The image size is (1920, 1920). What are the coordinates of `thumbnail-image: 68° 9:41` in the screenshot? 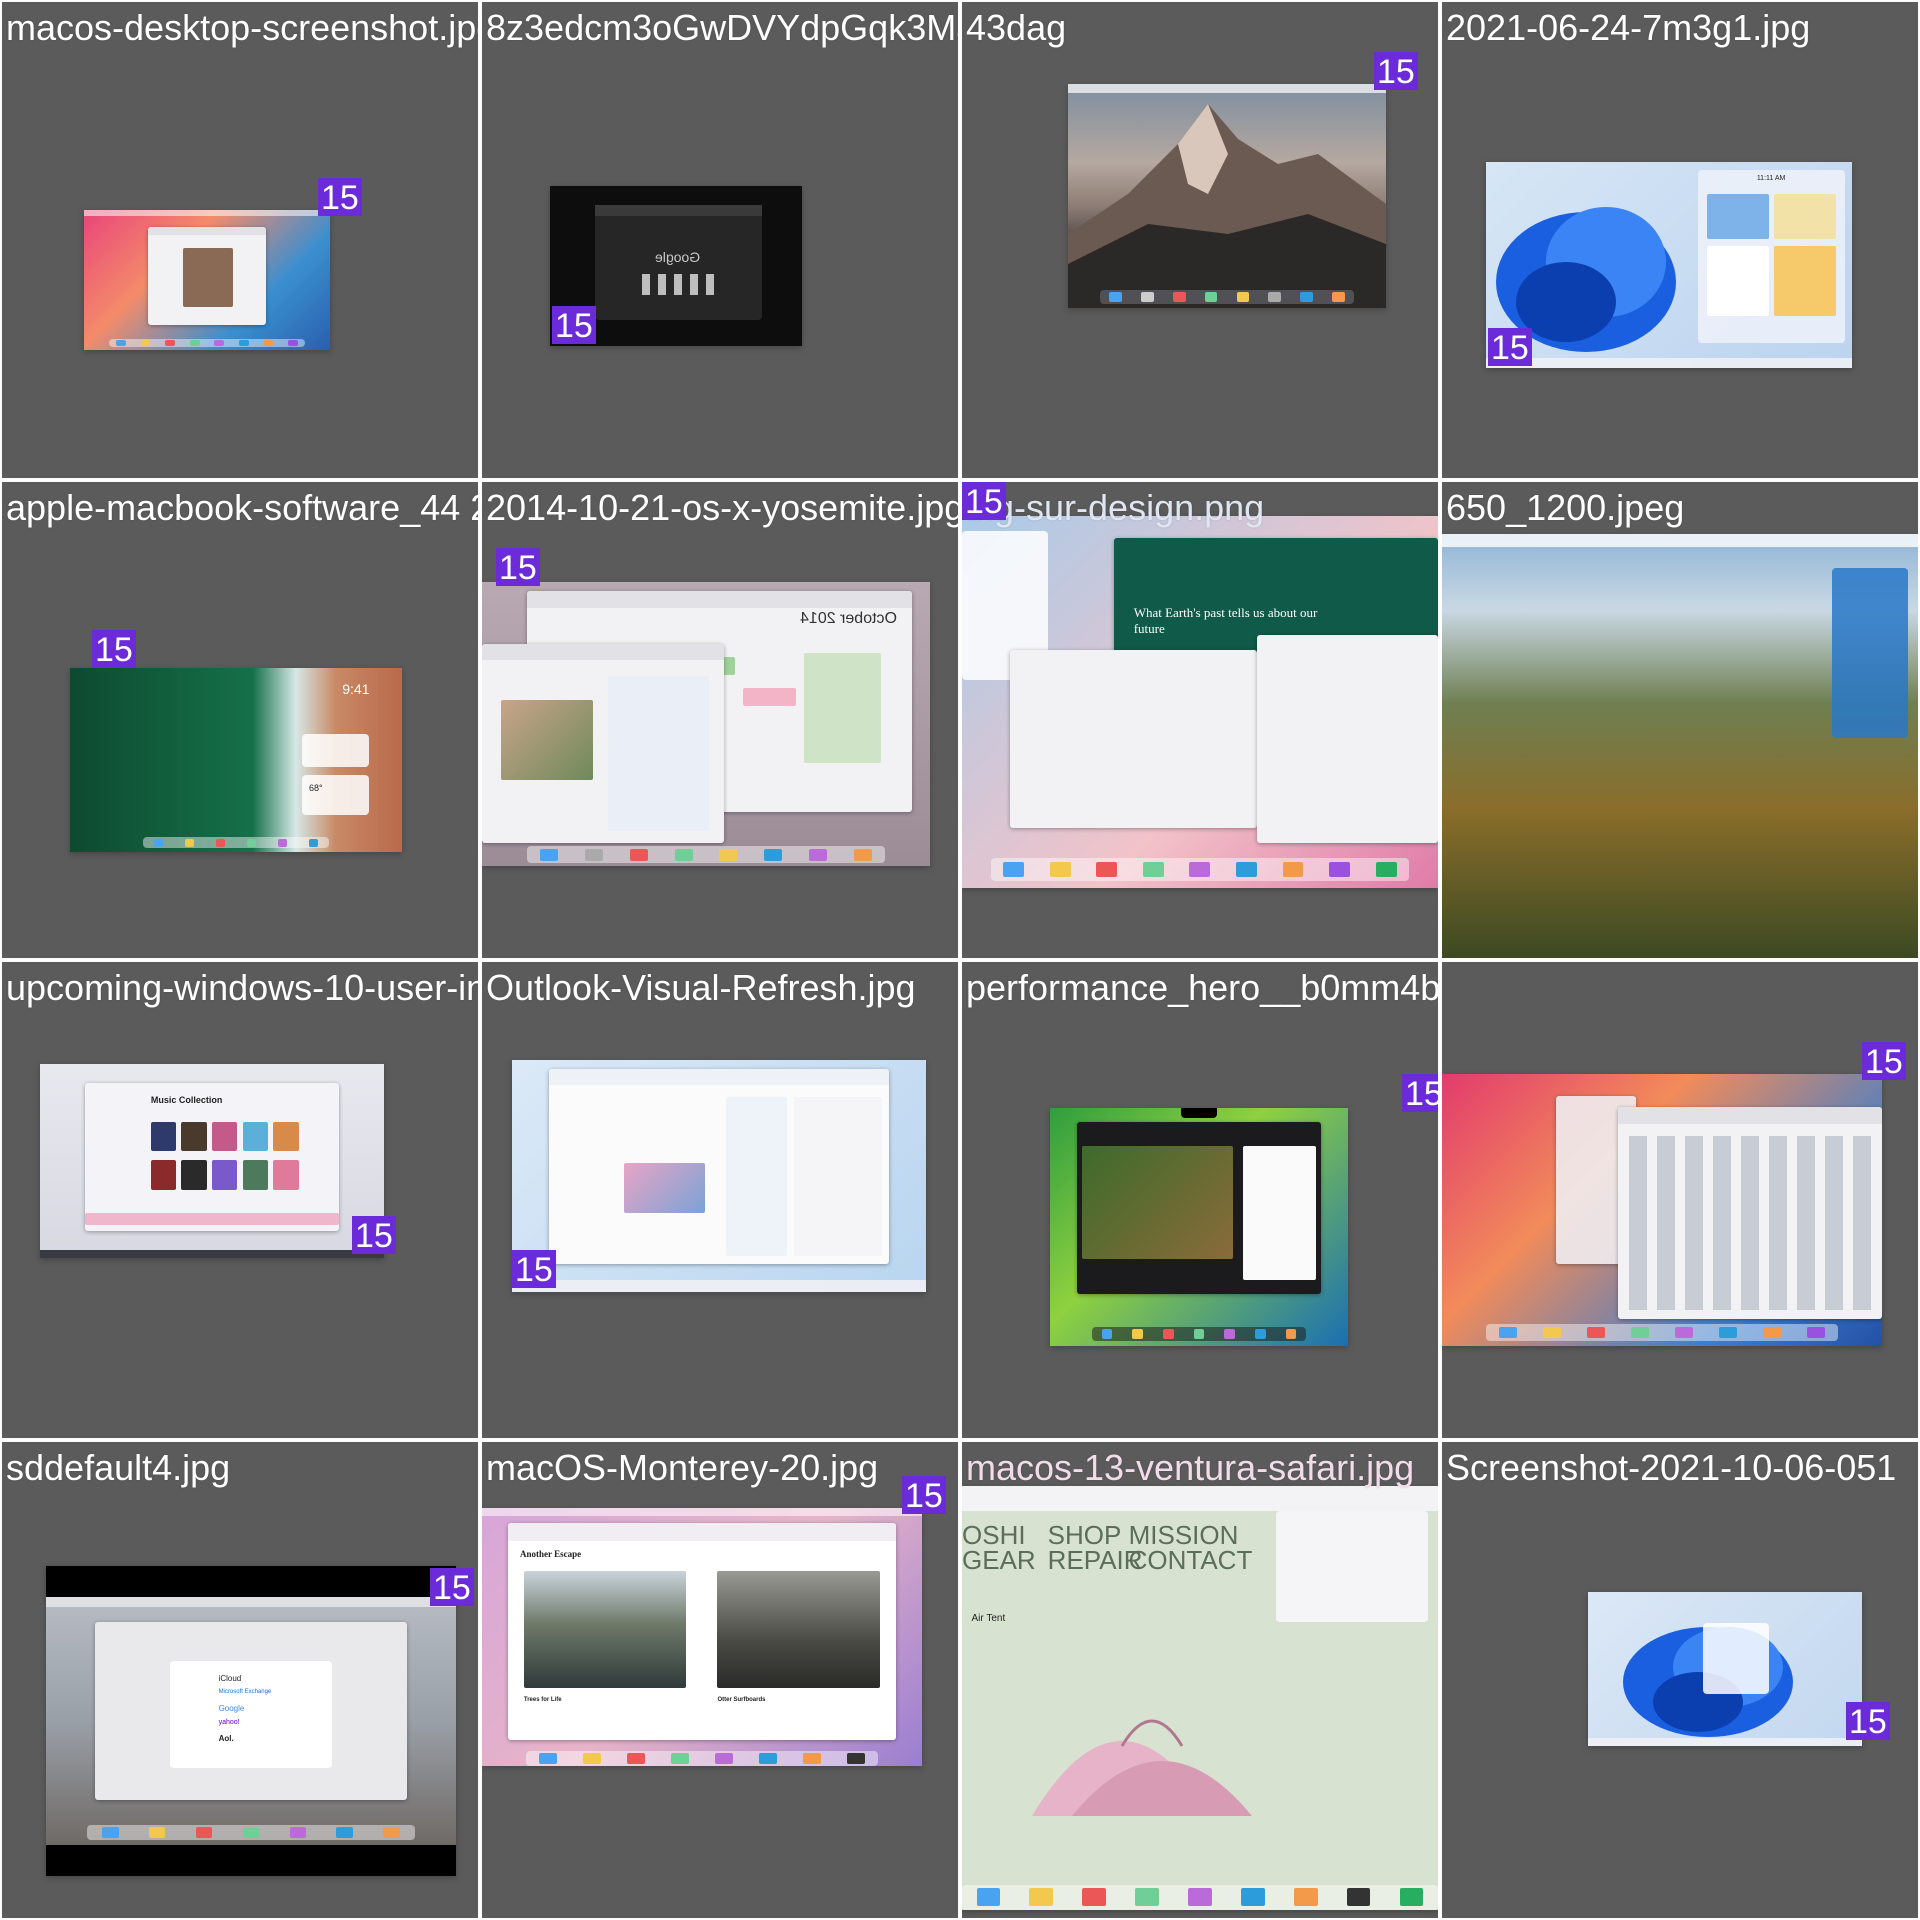 It's located at (236, 760).